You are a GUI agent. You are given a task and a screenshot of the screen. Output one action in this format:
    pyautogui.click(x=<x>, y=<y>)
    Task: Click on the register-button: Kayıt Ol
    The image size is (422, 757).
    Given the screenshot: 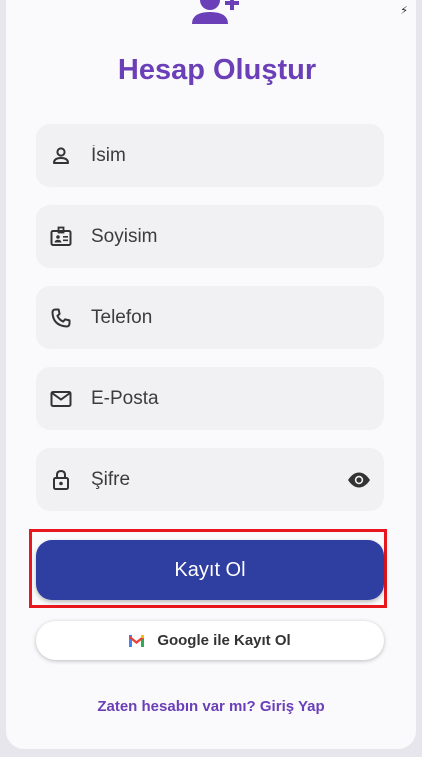 What is the action you would take?
    pyautogui.click(x=210, y=570)
    